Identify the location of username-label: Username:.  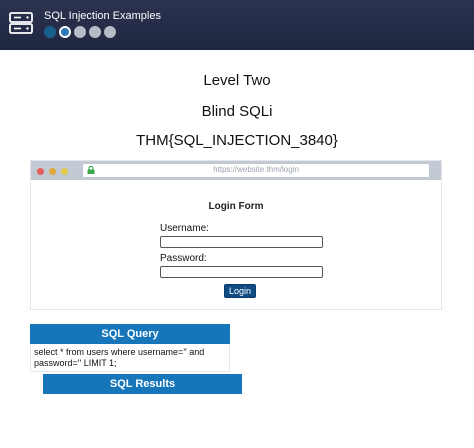
(184, 228).